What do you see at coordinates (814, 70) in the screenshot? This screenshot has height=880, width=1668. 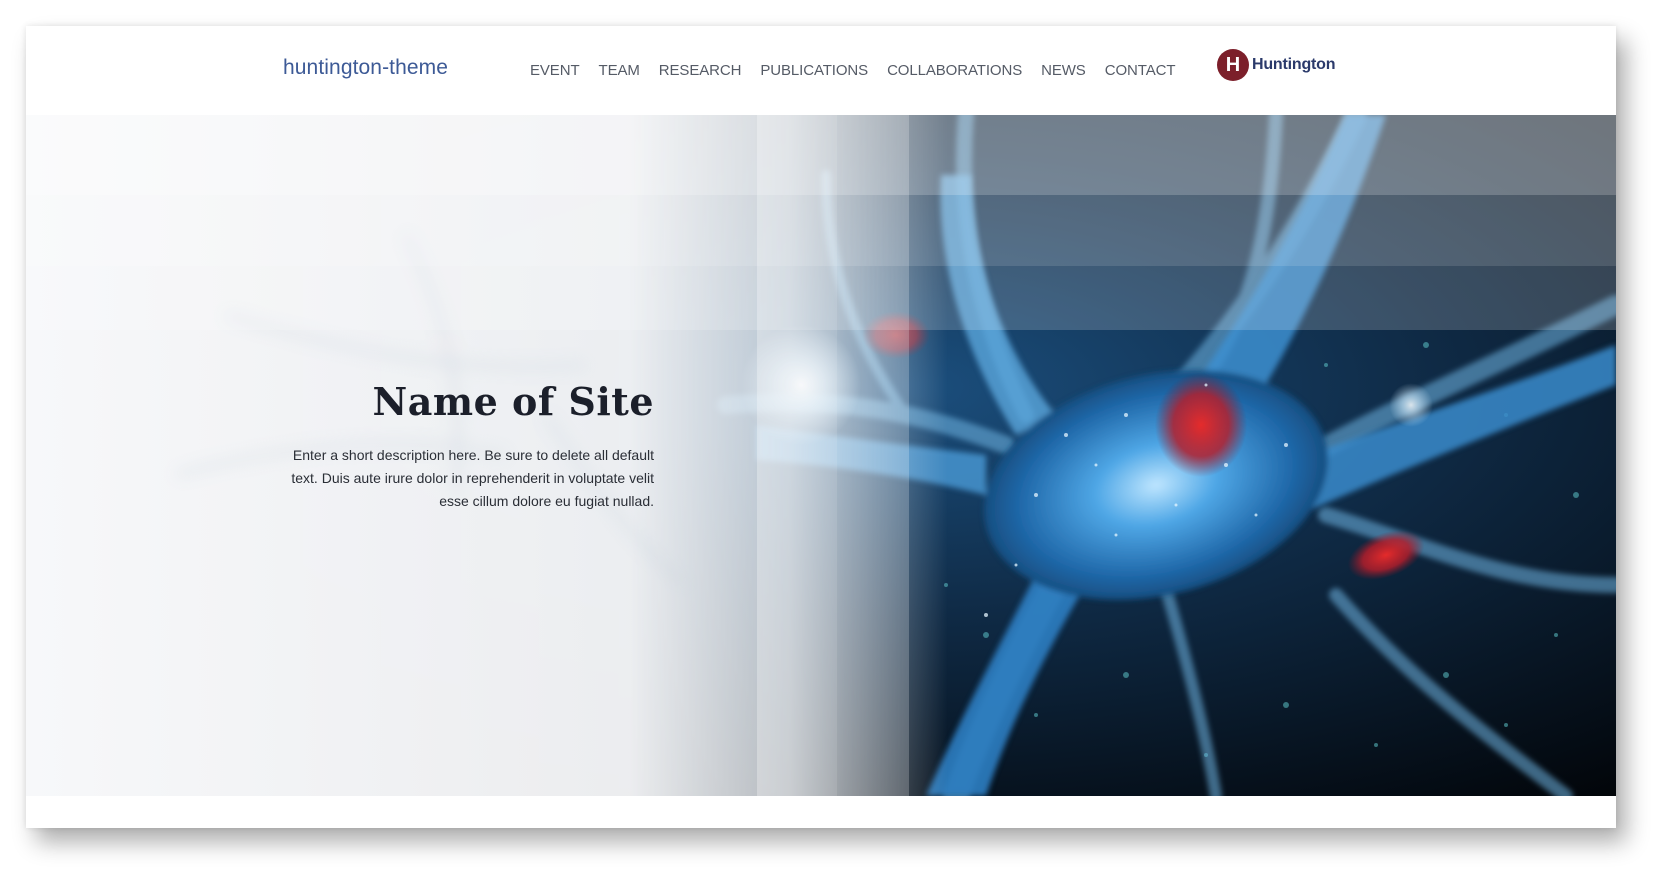 I see `nav-link-publications: PUBLICATIONS` at bounding box center [814, 70].